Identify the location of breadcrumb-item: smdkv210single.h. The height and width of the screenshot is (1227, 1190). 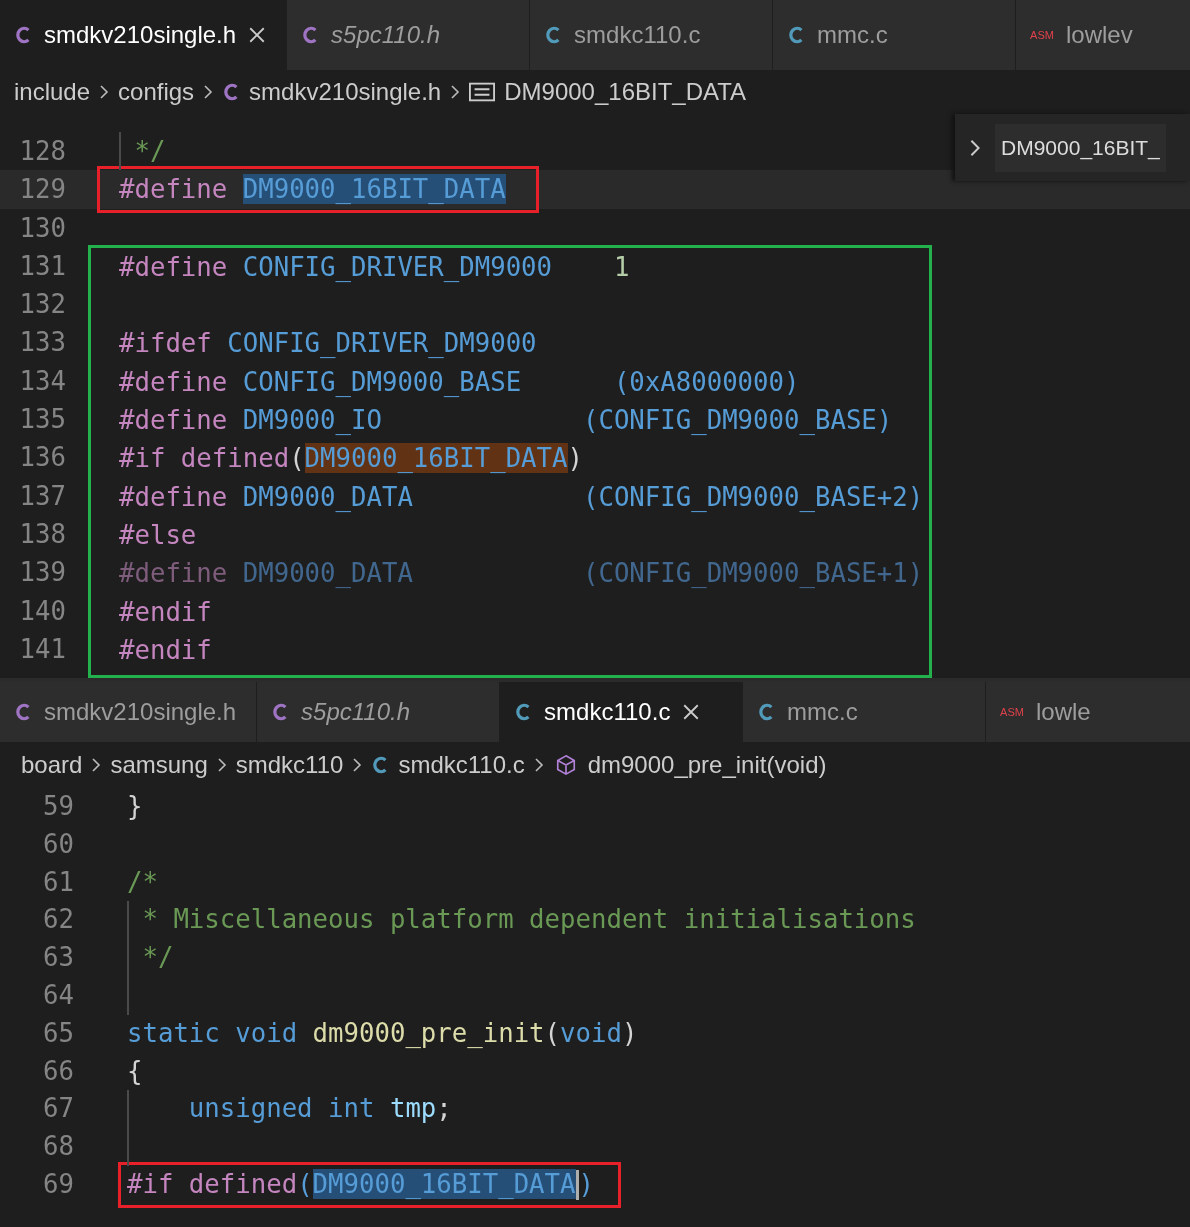
(345, 92).